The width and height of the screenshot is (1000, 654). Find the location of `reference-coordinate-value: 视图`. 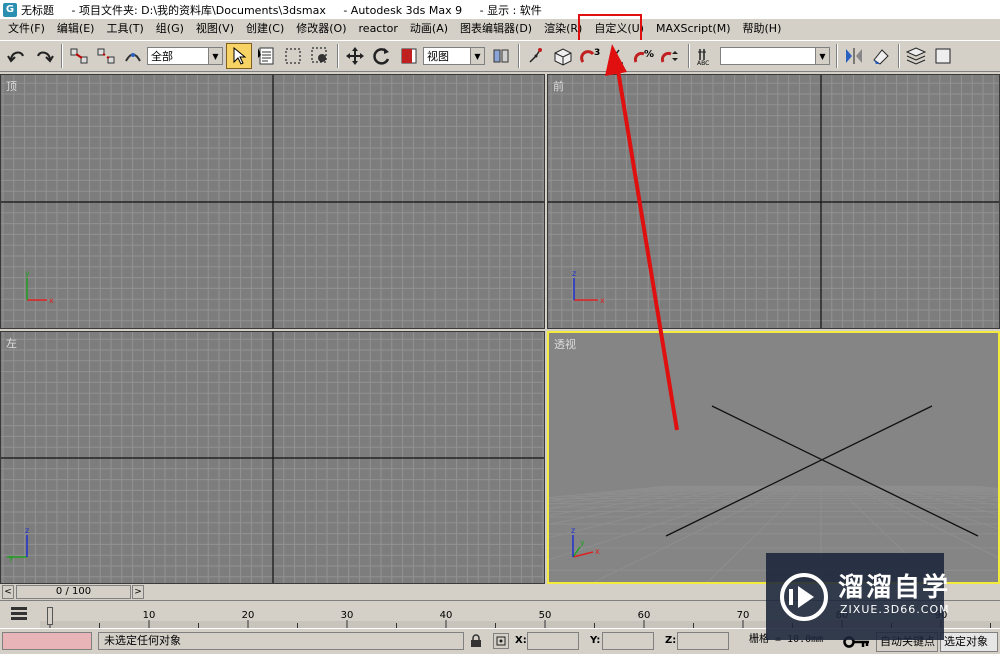

reference-coordinate-value: 视图 is located at coordinates (438, 56).